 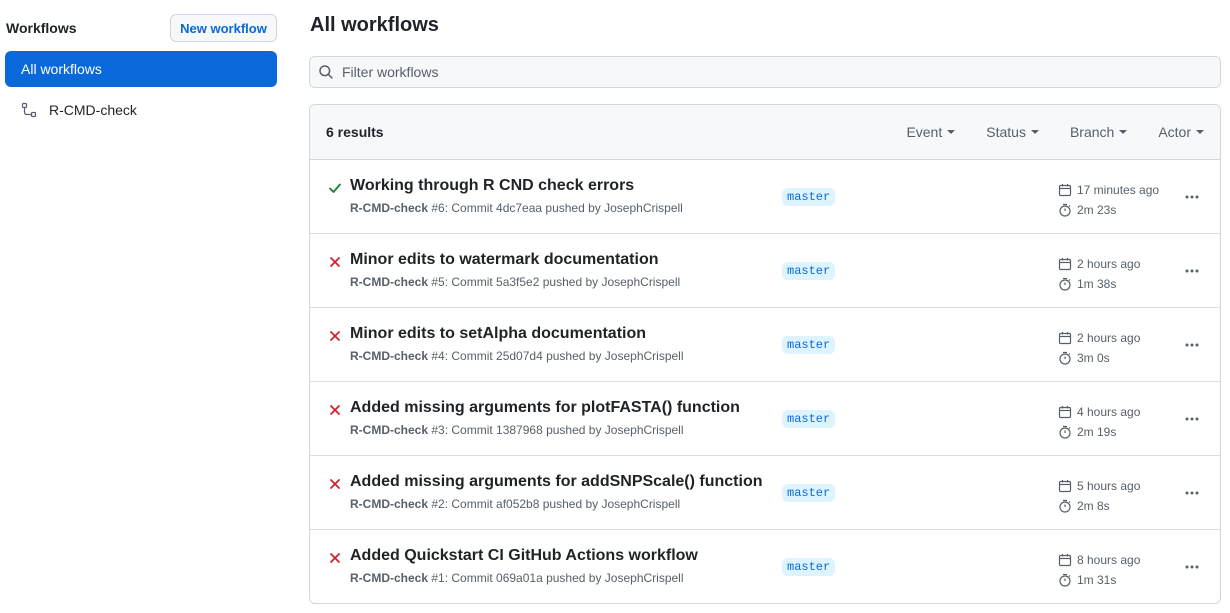 I want to click on run-times: 4 hours ago 2m 19s, so click(x=1099, y=422).